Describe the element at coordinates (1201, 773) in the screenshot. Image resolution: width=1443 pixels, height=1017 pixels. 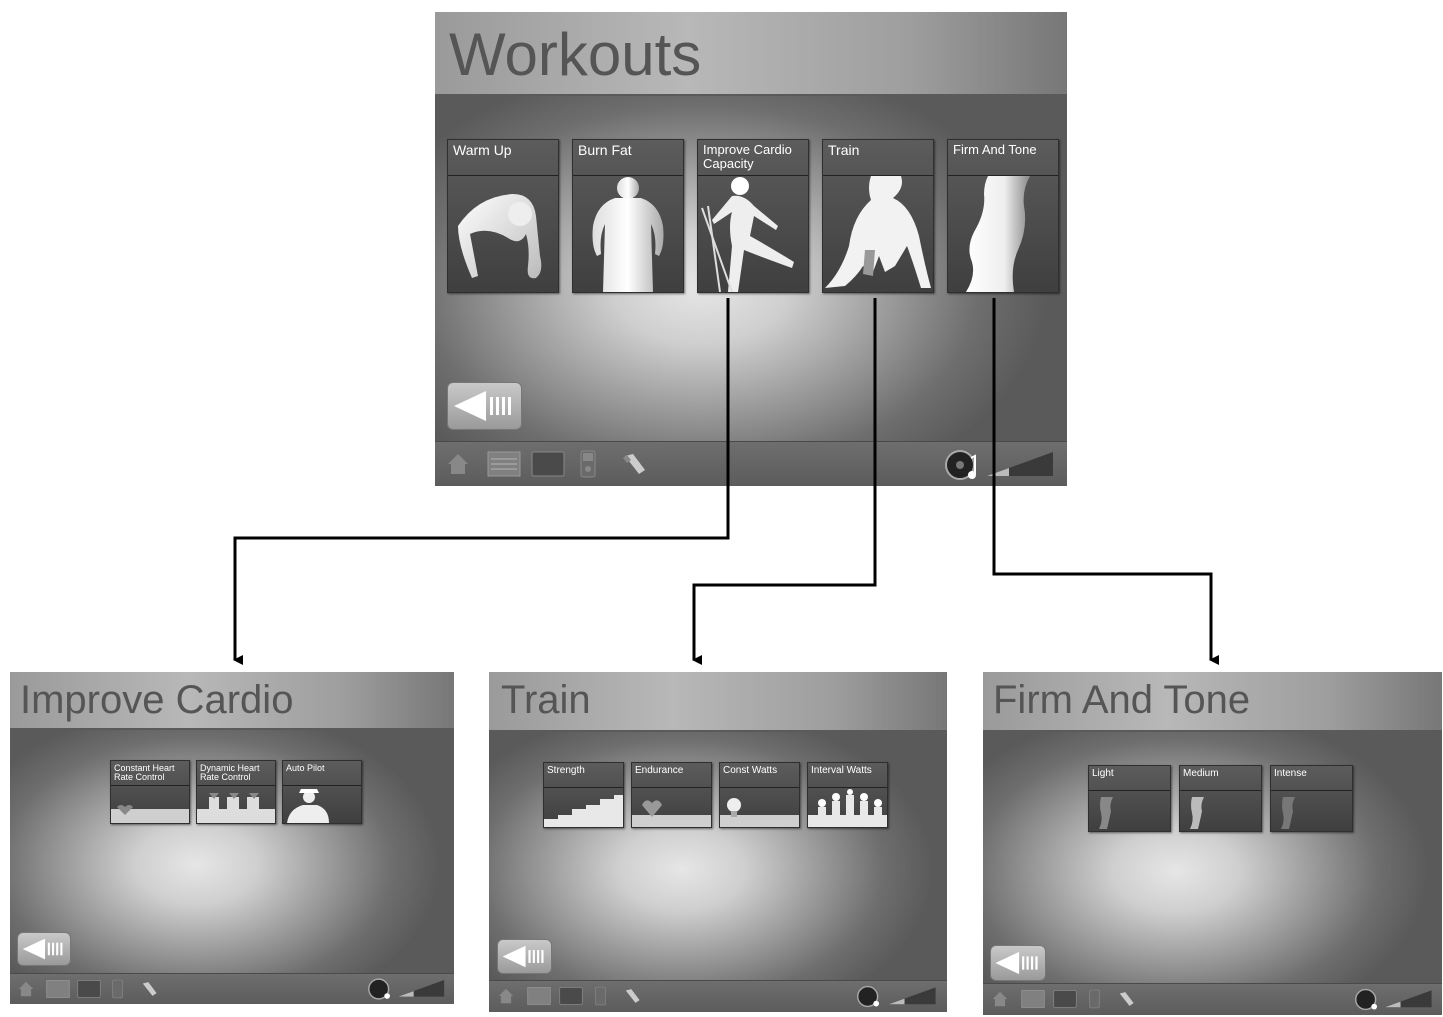
I see `tile-label: Medium` at that location.